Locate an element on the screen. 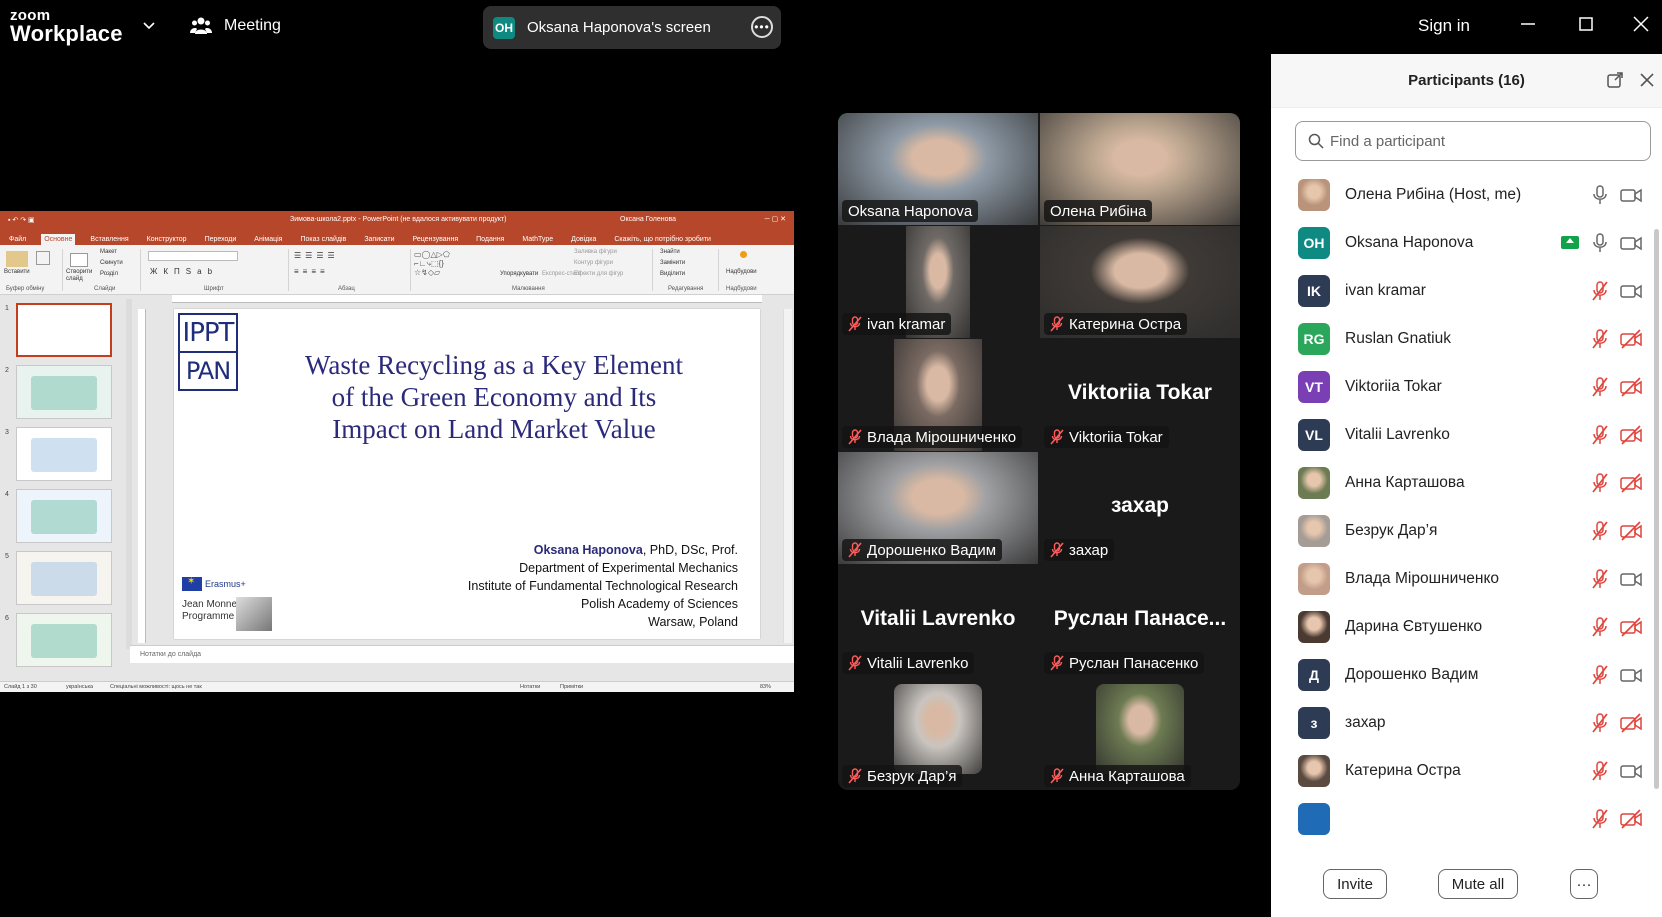 This screenshot has height=917, width=1662. pop-out-icon is located at coordinates (1615, 80).